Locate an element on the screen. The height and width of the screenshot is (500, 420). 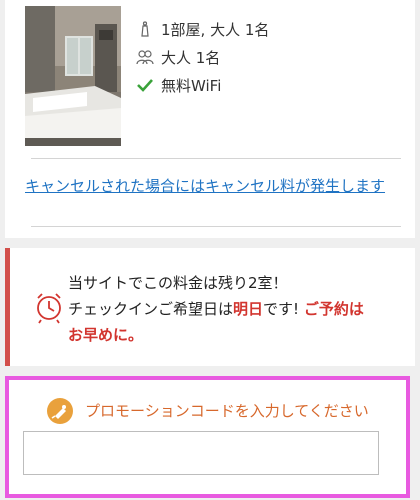
feature-text: 大人 1名 is located at coordinates (191, 57).